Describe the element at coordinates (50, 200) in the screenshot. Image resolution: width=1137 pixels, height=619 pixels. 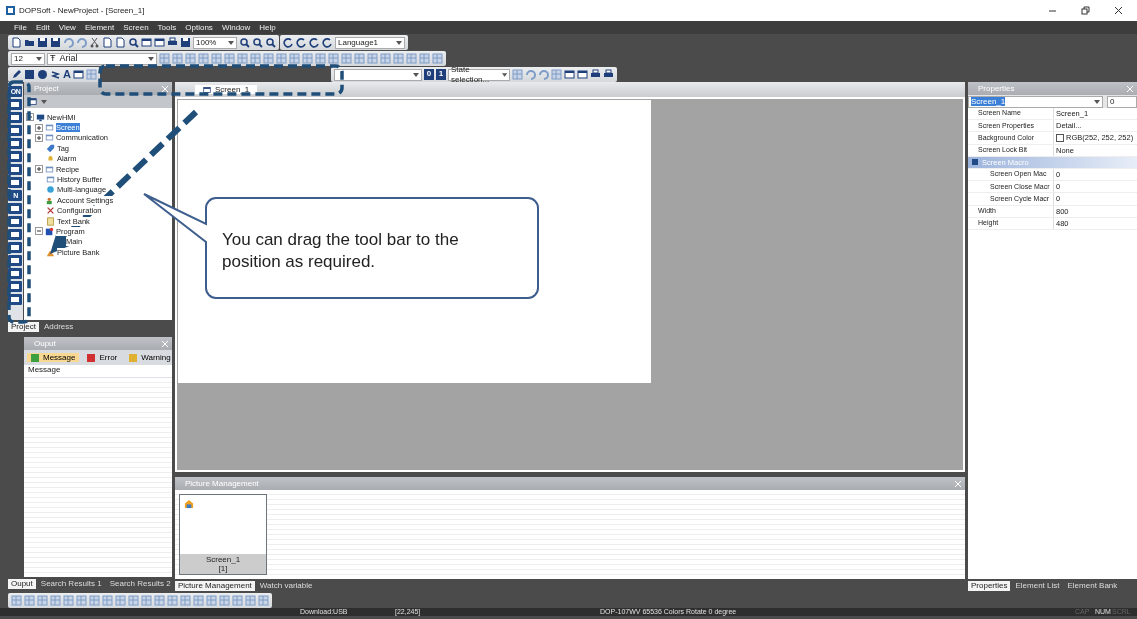
I see `people-icon` at that location.